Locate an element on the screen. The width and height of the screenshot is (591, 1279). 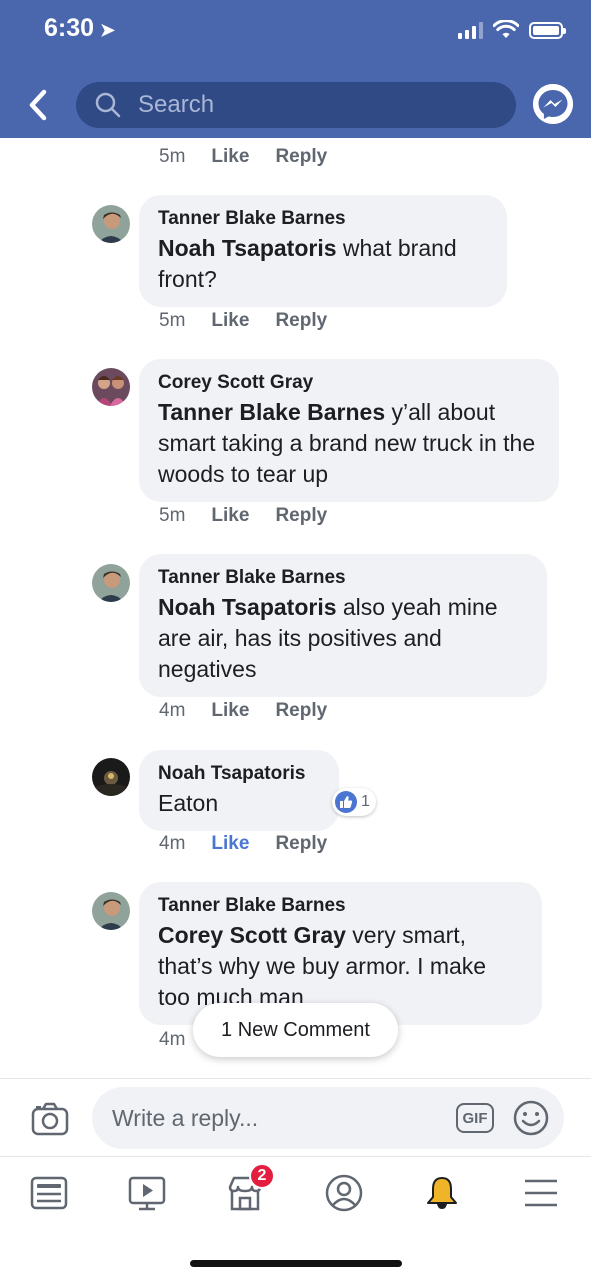
thumbs-up-icon is located at coordinates (346, 802).